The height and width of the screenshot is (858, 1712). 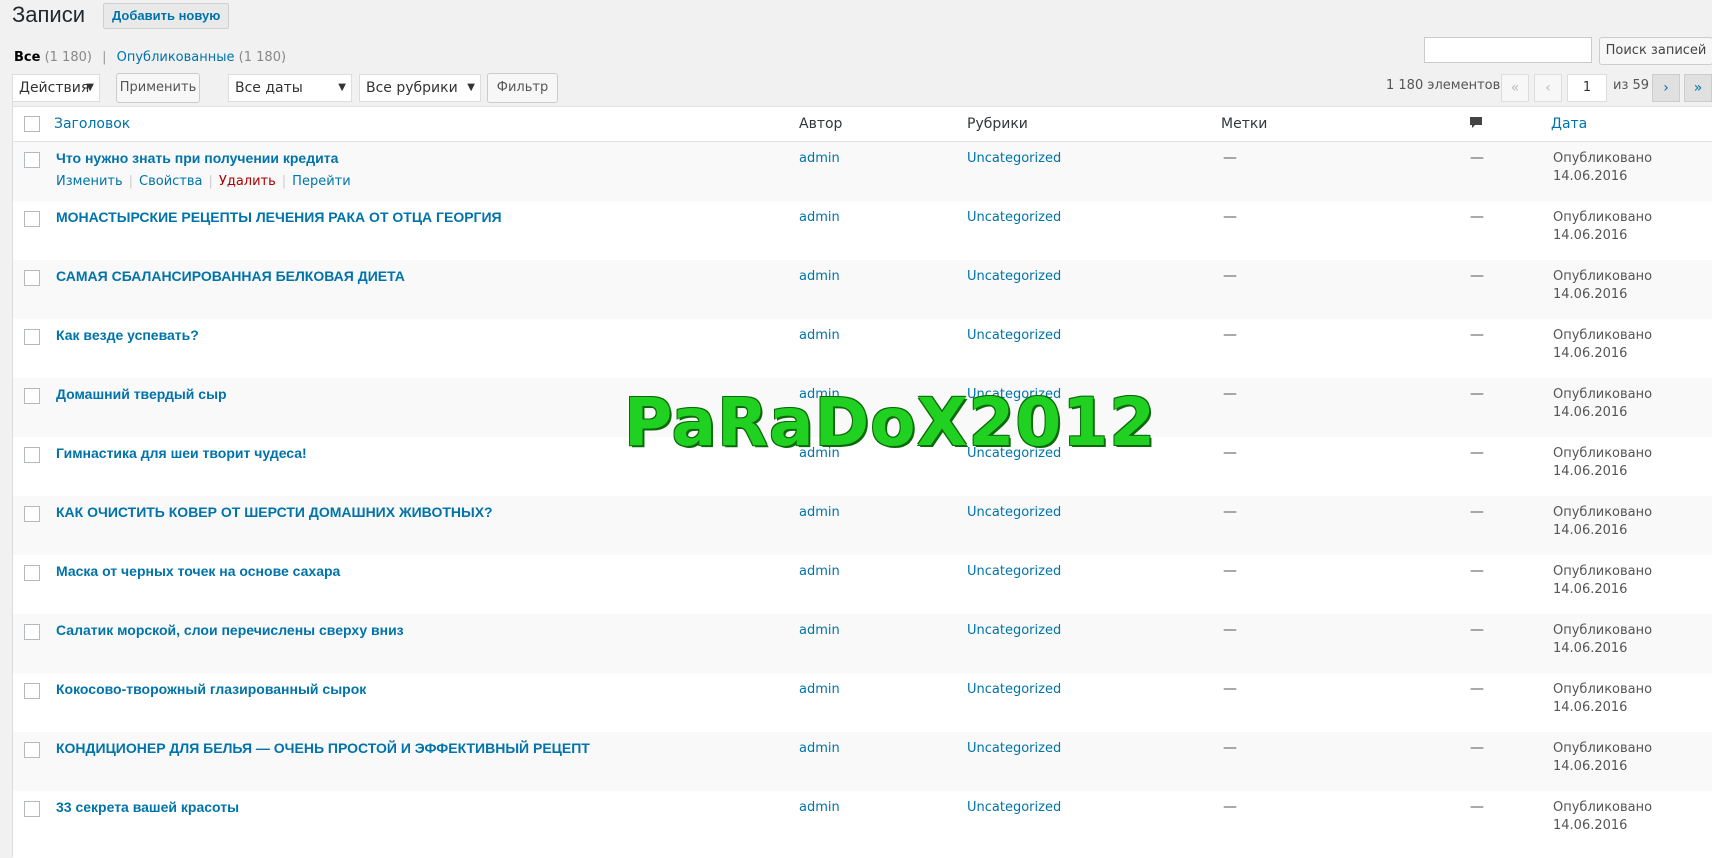 What do you see at coordinates (247, 181) in the screenshot?
I see `row-action-delete: Удалить` at bounding box center [247, 181].